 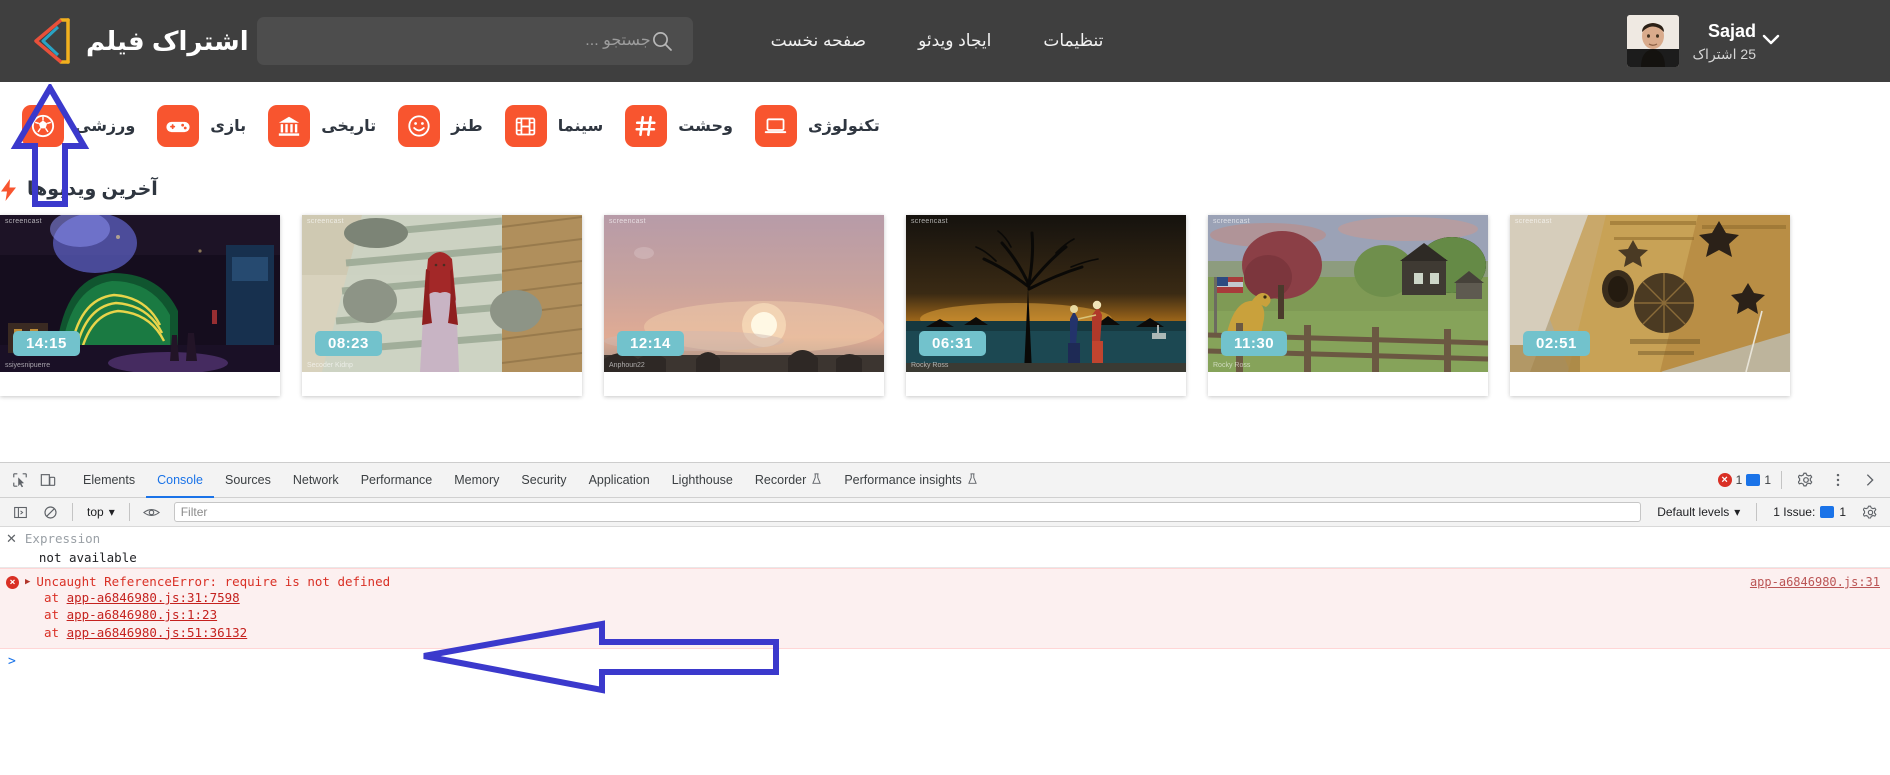 What do you see at coordinates (1691, 41) in the screenshot?
I see `user-account: Sajad 25 اشتراک` at bounding box center [1691, 41].